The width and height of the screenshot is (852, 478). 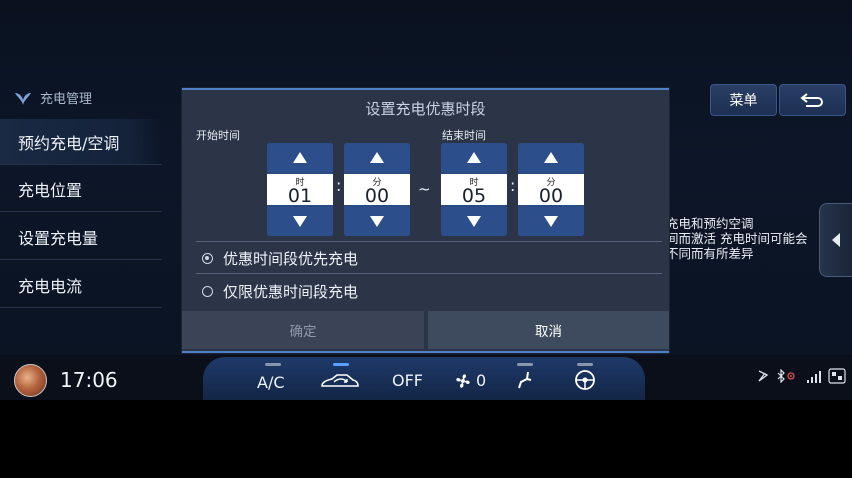 What do you see at coordinates (69, 143) in the screenshot?
I see `sidebar-item-label: 预约充电/空调` at bounding box center [69, 143].